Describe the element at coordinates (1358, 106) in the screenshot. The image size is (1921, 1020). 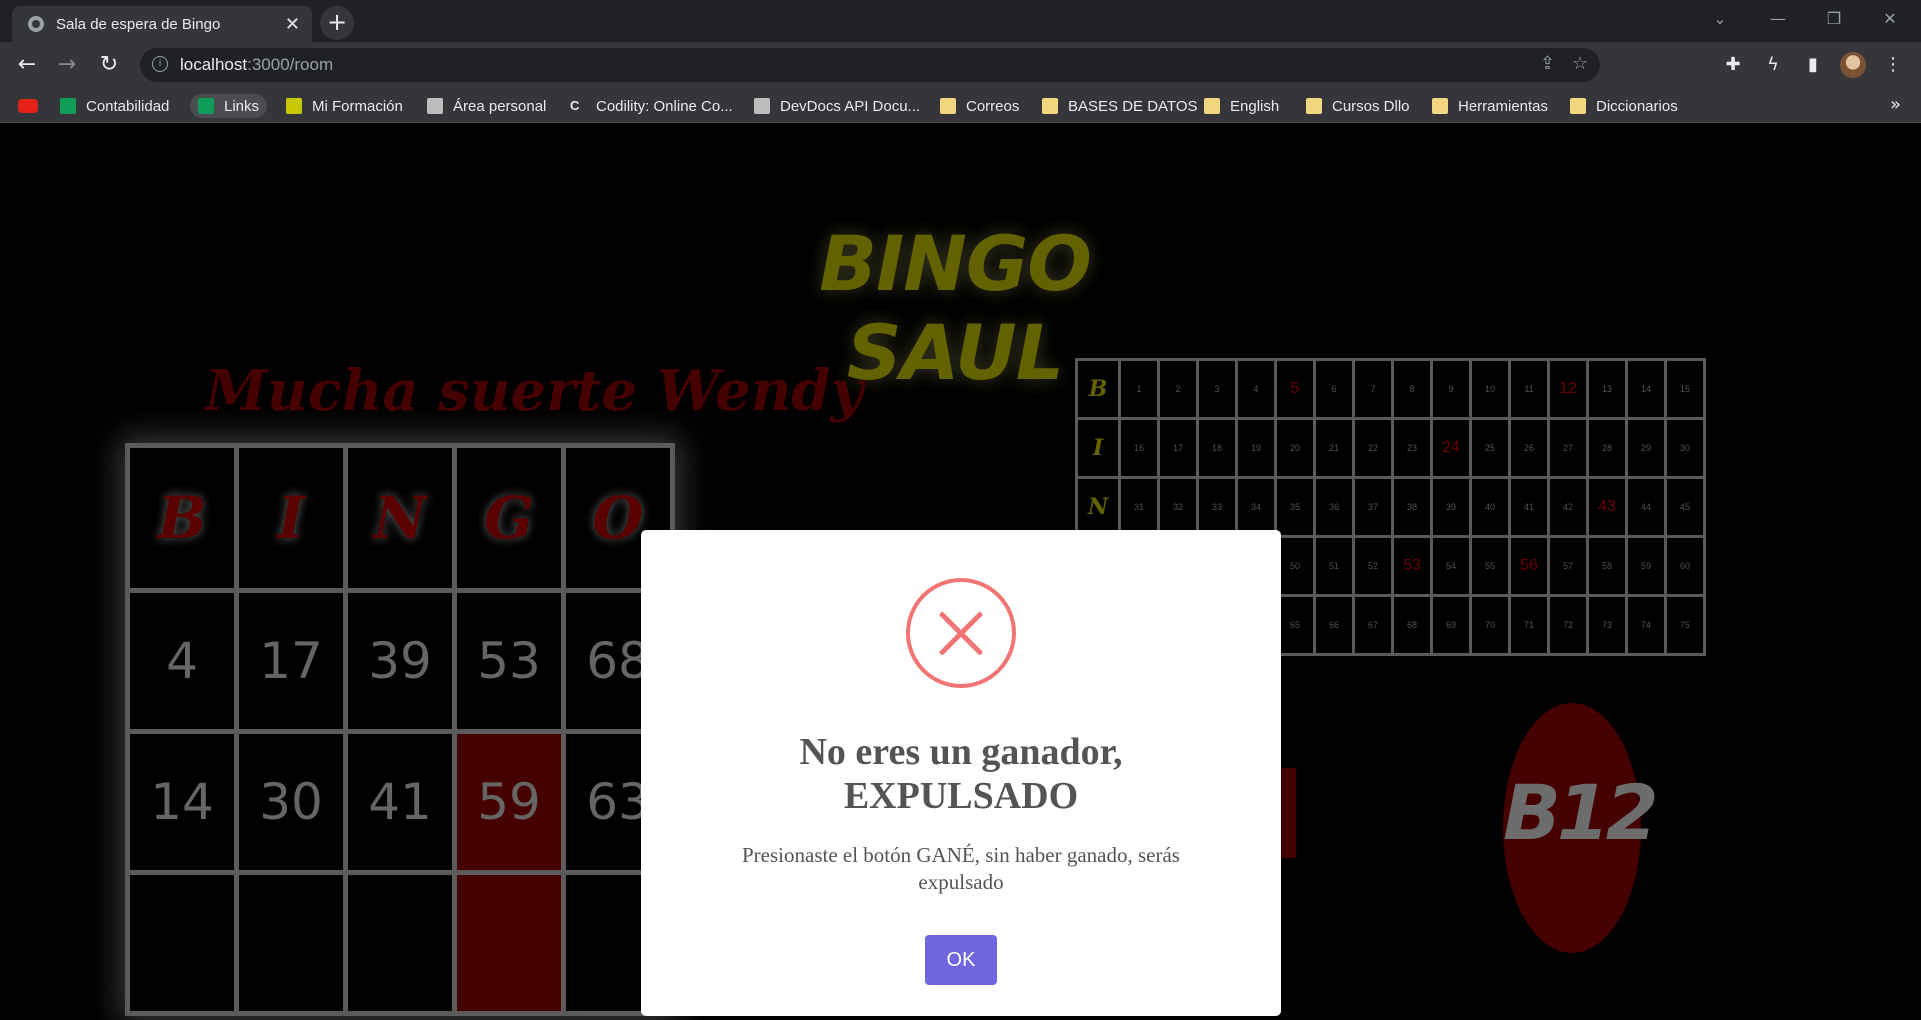
I see `bookmark-cursos-dllo: Cursos Dllo` at that location.